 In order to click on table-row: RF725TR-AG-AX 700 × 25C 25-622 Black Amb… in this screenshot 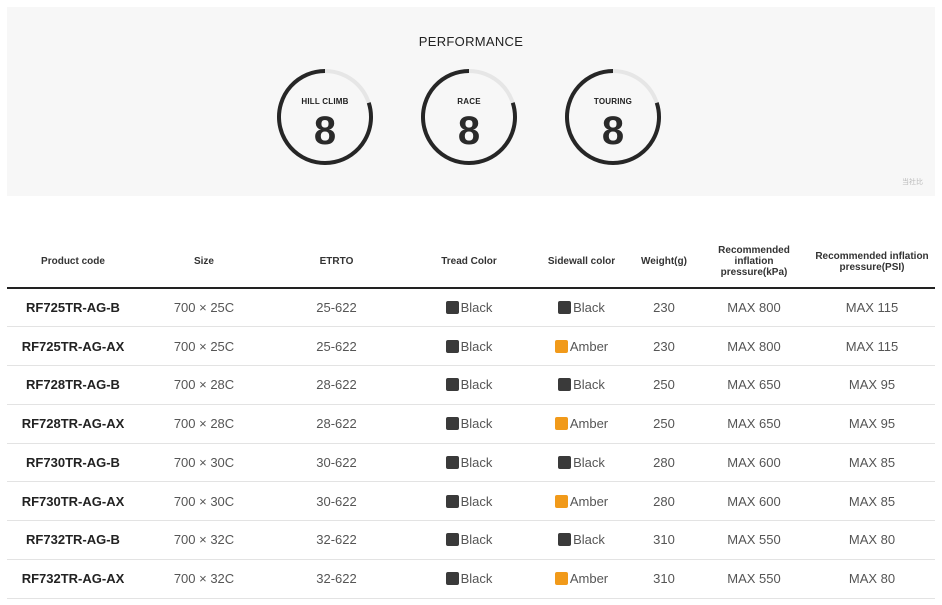, I will do `click(471, 346)`.